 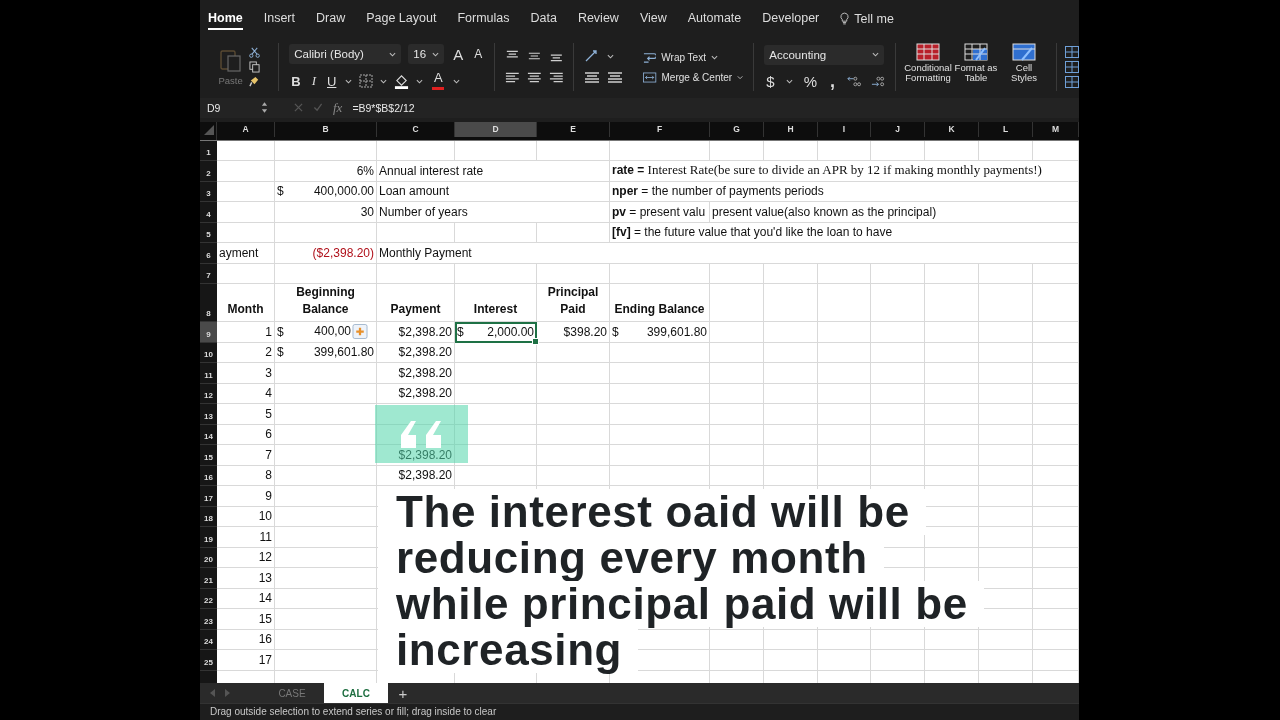 What do you see at coordinates (208, 373) in the screenshot?
I see `row-header: 11` at bounding box center [208, 373].